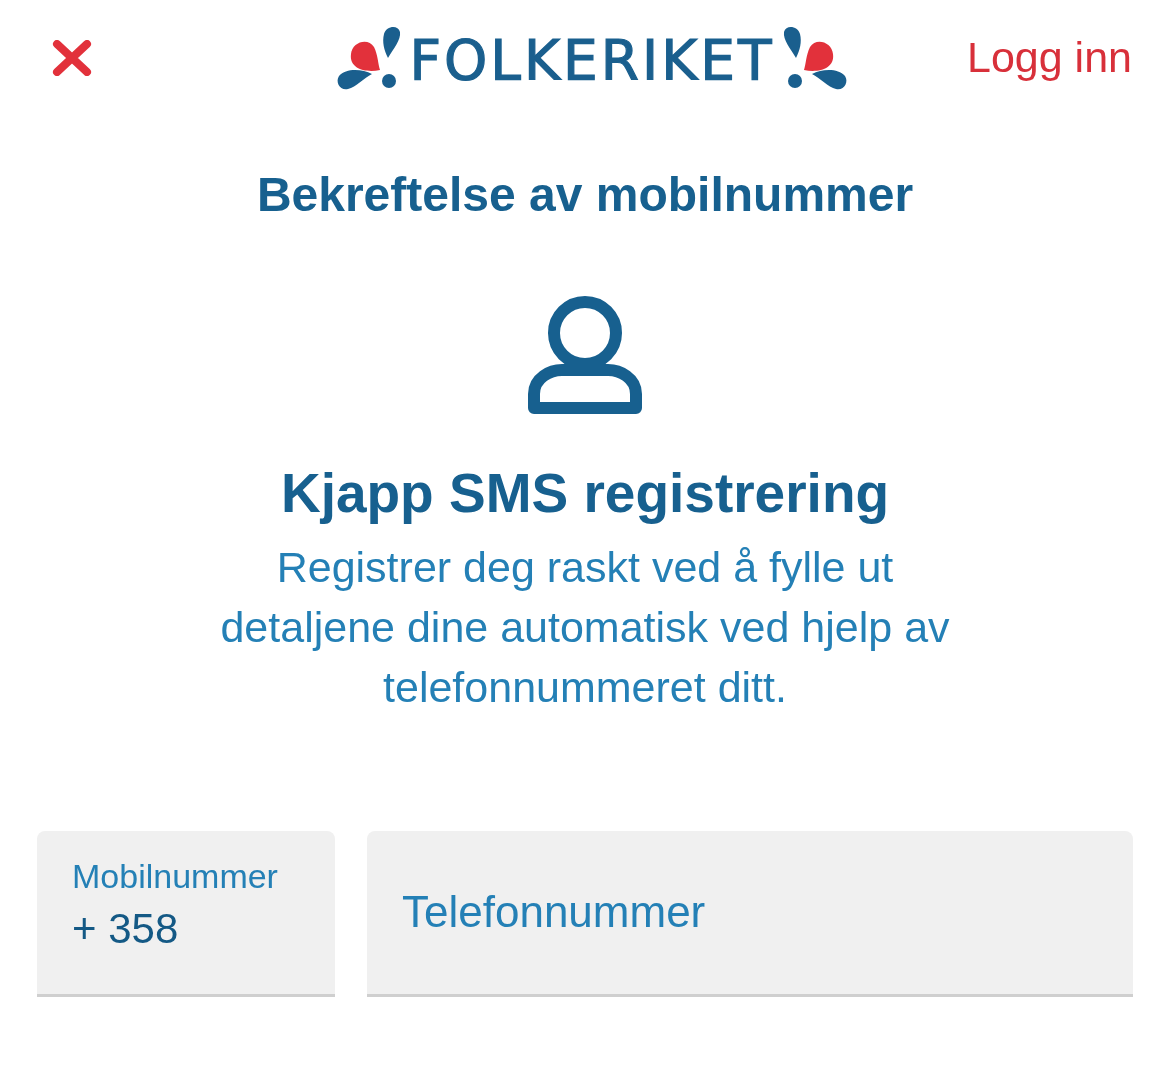 Image resolution: width=1170 pixels, height=1082 pixels. What do you see at coordinates (750, 913) in the screenshot?
I see `phone-number-field: Telefonnummer` at bounding box center [750, 913].